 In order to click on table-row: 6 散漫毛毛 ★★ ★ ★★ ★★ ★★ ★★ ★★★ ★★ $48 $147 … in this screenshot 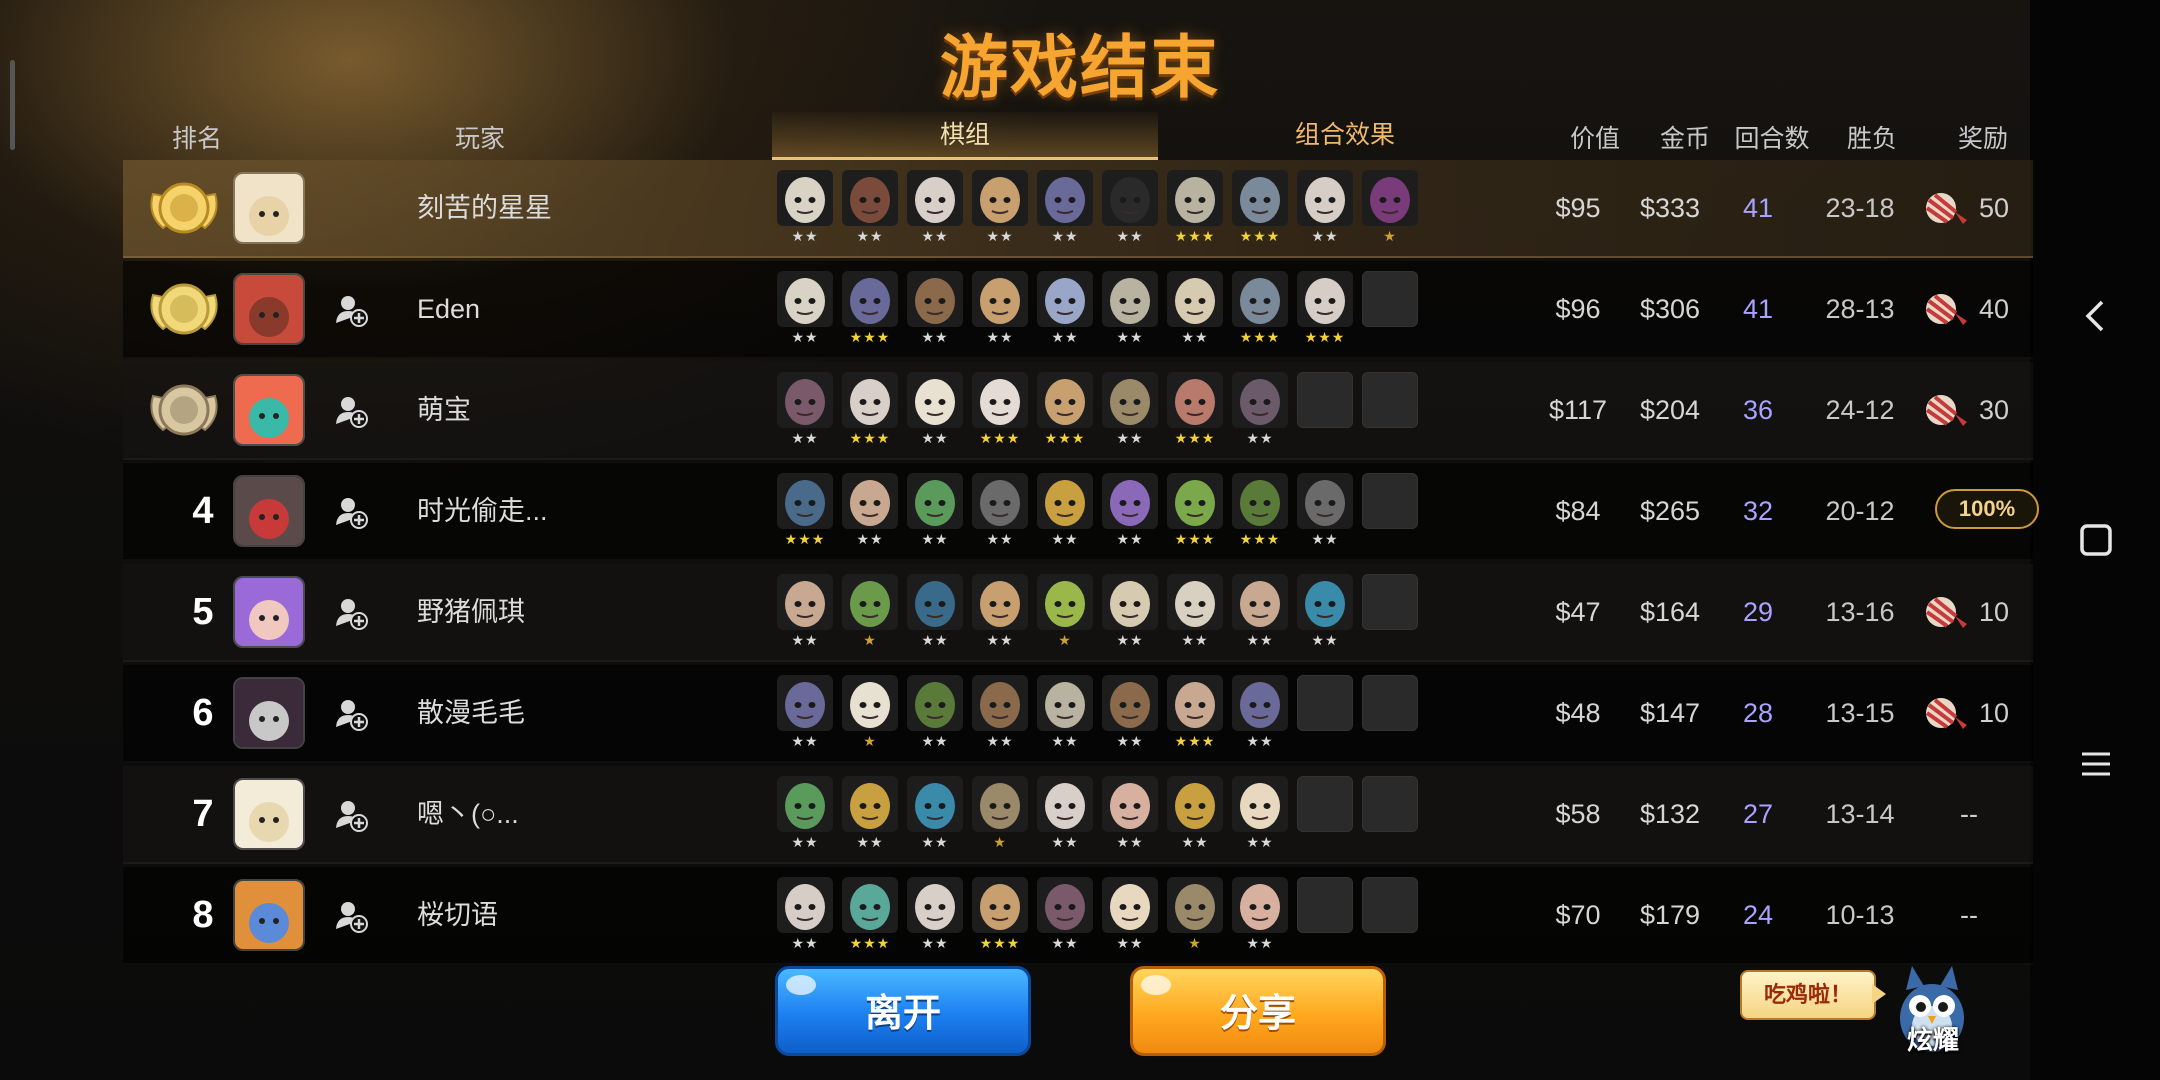, I will do `click(1078, 714)`.